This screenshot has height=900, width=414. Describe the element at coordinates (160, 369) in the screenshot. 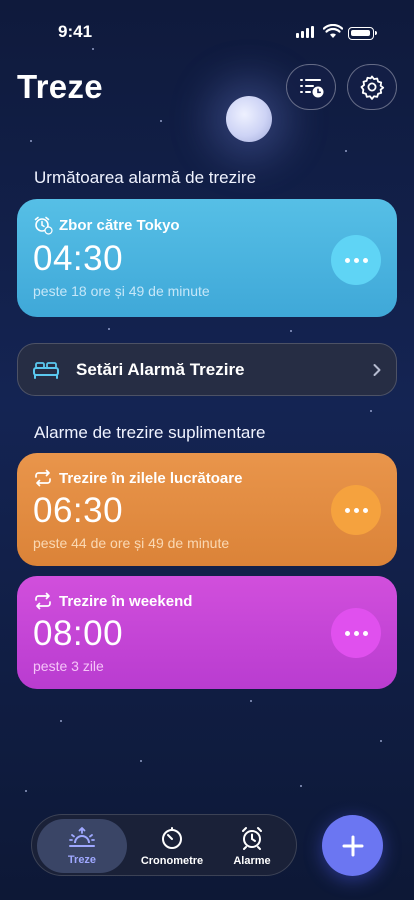

I see `settings-row-label: Setări Alarmă Trezire` at that location.